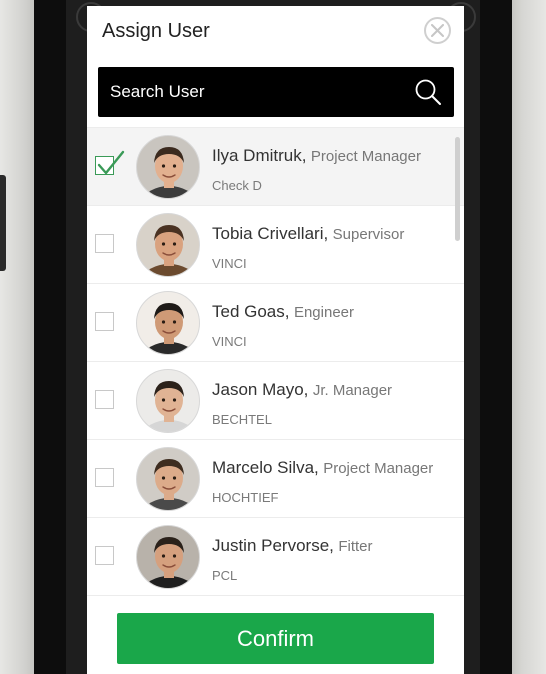 Image resolution: width=546 pixels, height=674 pixels. What do you see at coordinates (322, 468) in the screenshot?
I see `user-name-line: Marcelo Silva, Project Manager` at bounding box center [322, 468].